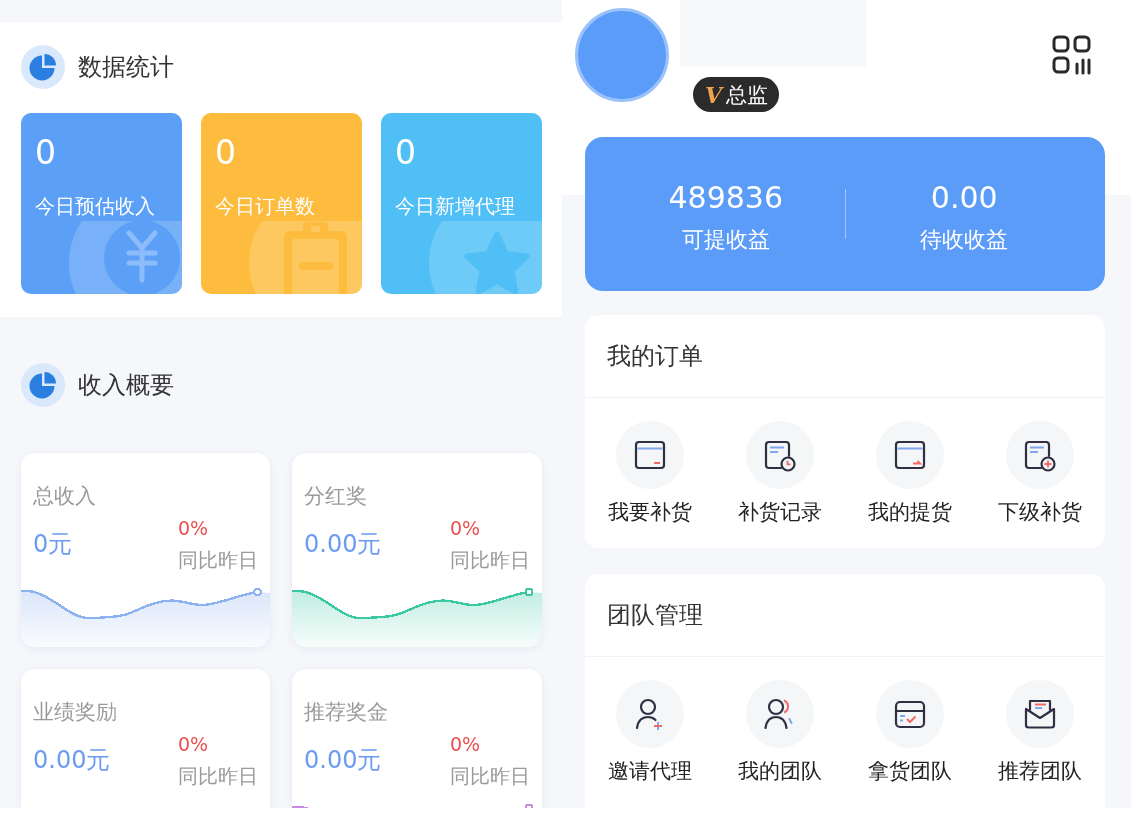 This screenshot has height=816, width=1131. Describe the element at coordinates (655, 615) in the screenshot. I see `card-title: 团队管理` at that location.